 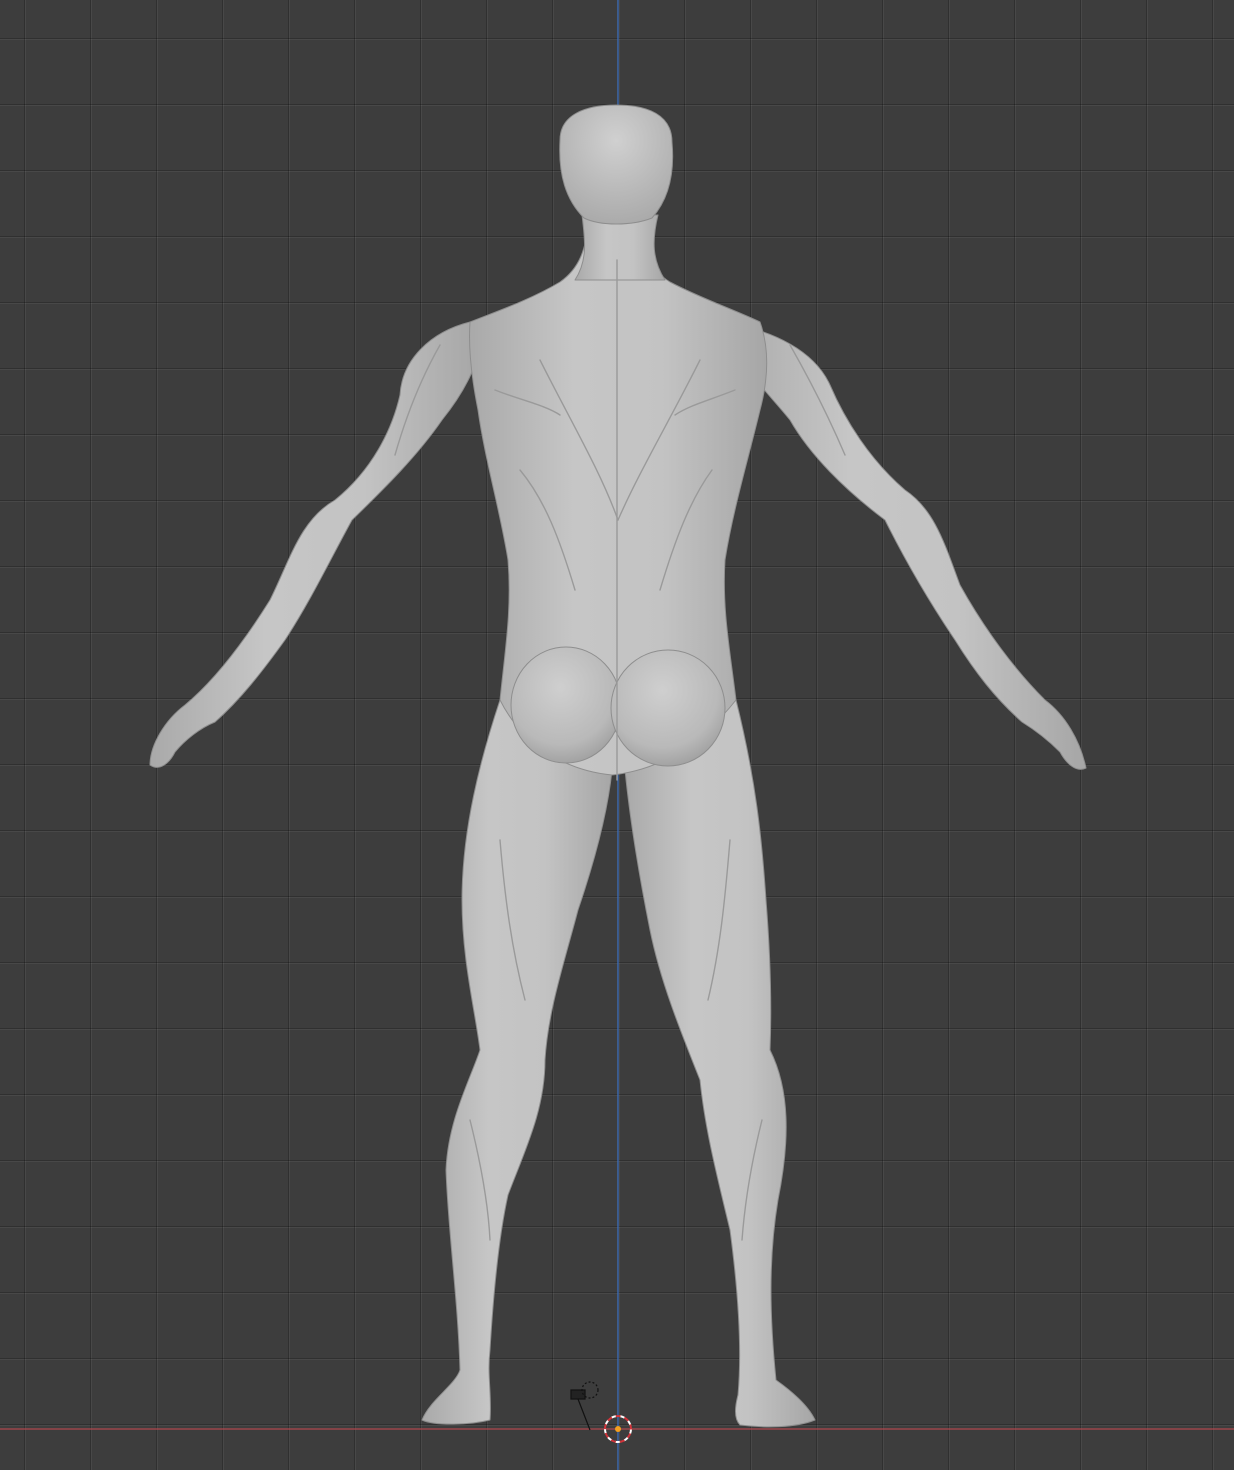 I want to click on right-arm, so click(x=904, y=545).